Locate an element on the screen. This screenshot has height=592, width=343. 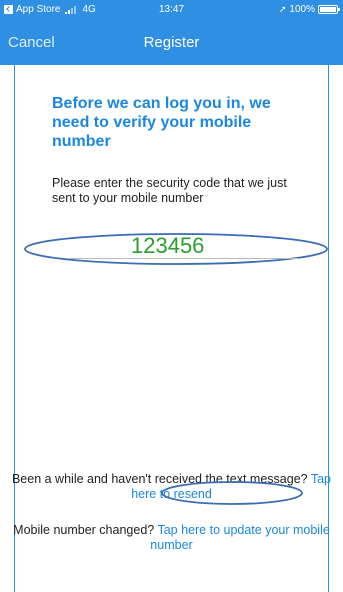
nav-title: Register is located at coordinates (171, 42).